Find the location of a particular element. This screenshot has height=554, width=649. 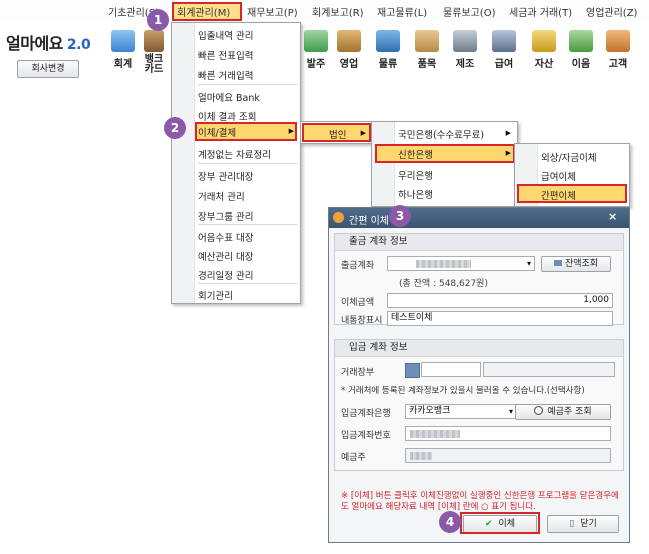

toolbar-ieum: 이음 is located at coordinates (581, 50).